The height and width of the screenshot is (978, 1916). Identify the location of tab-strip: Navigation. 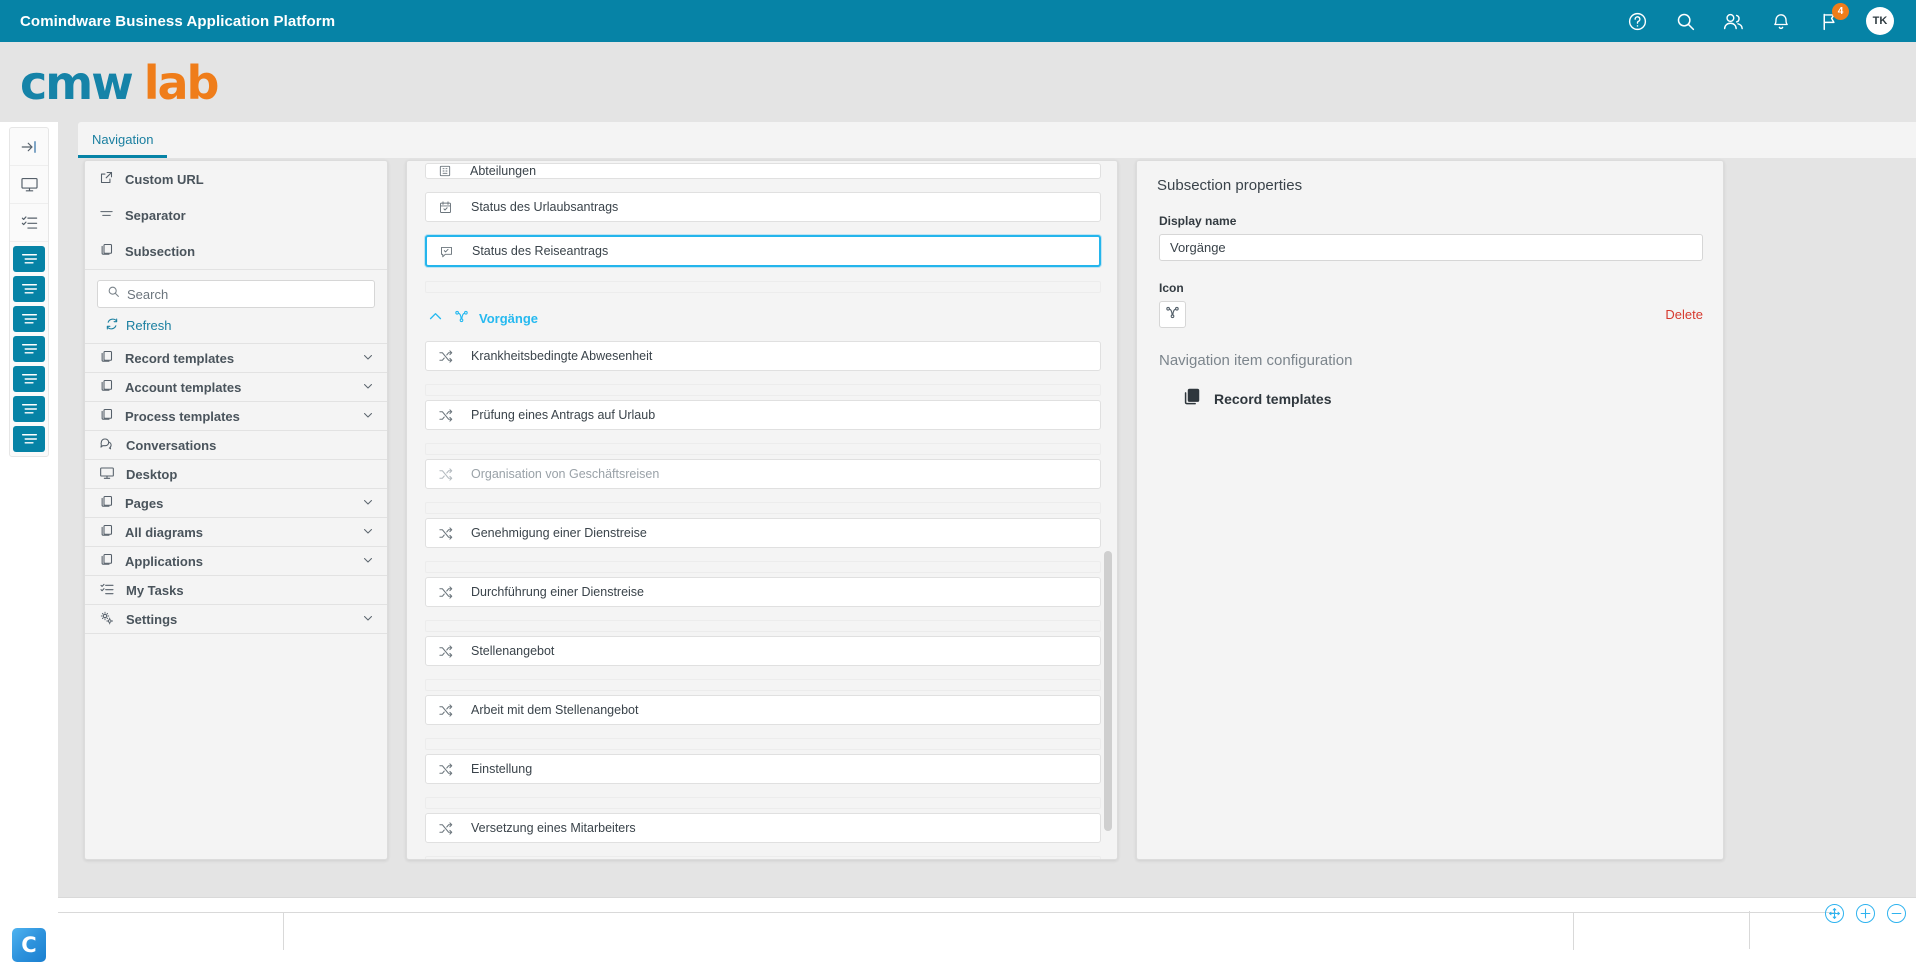
(997, 140).